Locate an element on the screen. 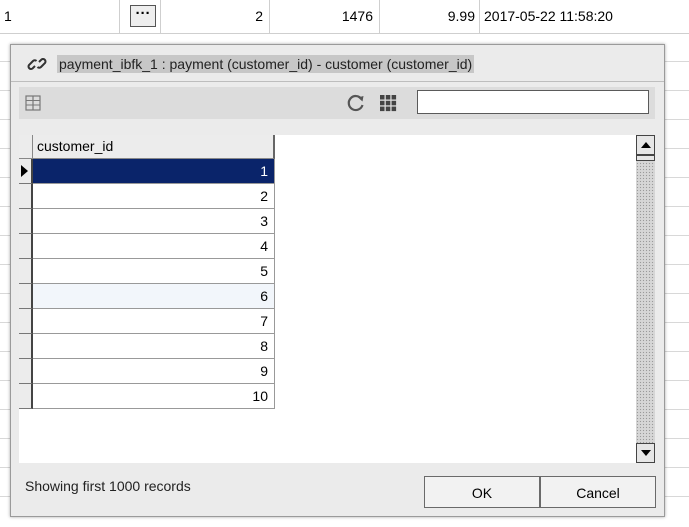 The width and height of the screenshot is (689, 527). arrow-up-icon is located at coordinates (646, 145).